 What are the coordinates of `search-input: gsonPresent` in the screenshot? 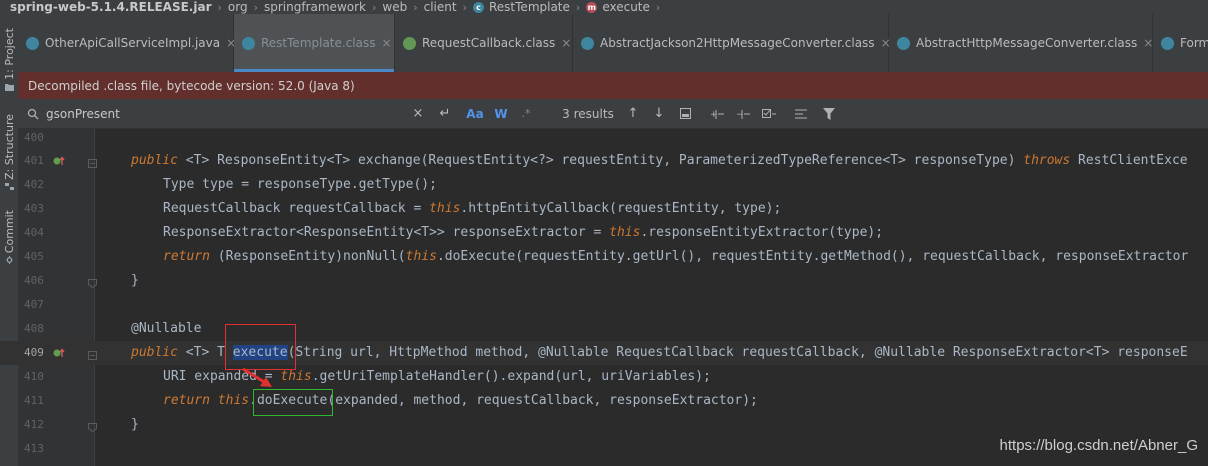 It's located at (226, 113).